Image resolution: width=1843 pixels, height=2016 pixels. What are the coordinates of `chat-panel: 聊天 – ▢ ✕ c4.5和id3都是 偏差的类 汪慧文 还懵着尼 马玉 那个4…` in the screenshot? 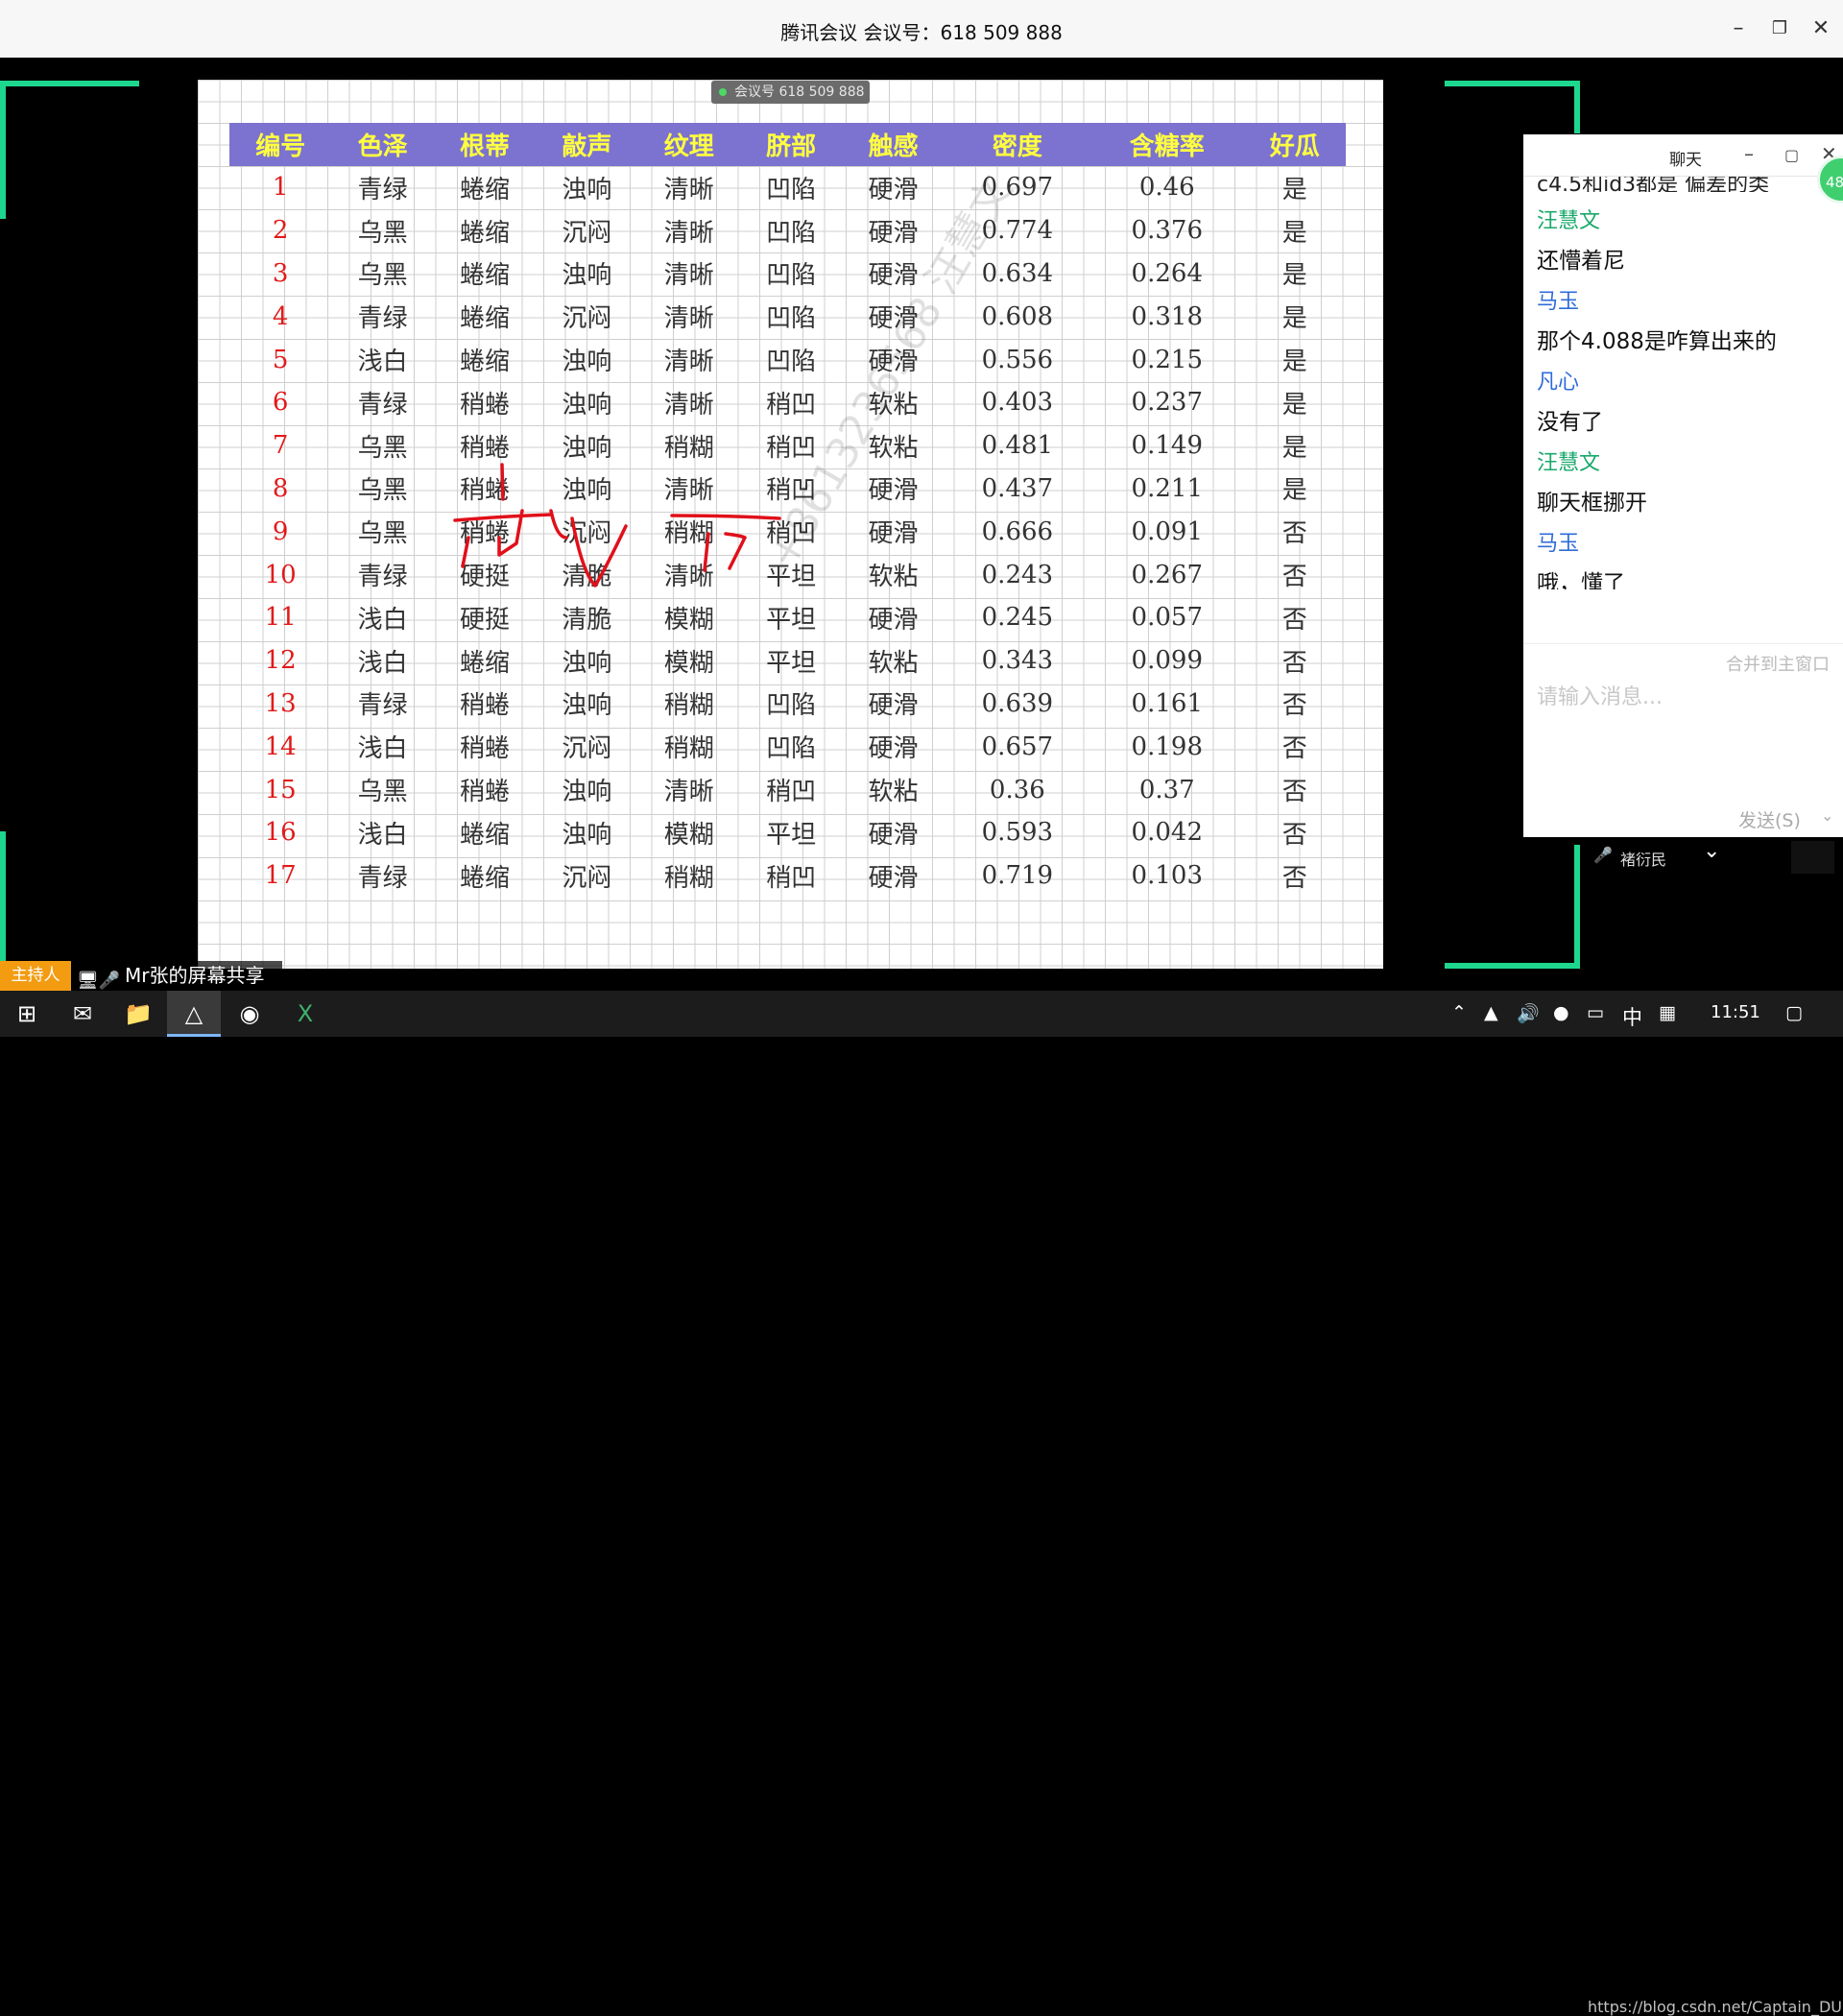 It's located at (1683, 485).